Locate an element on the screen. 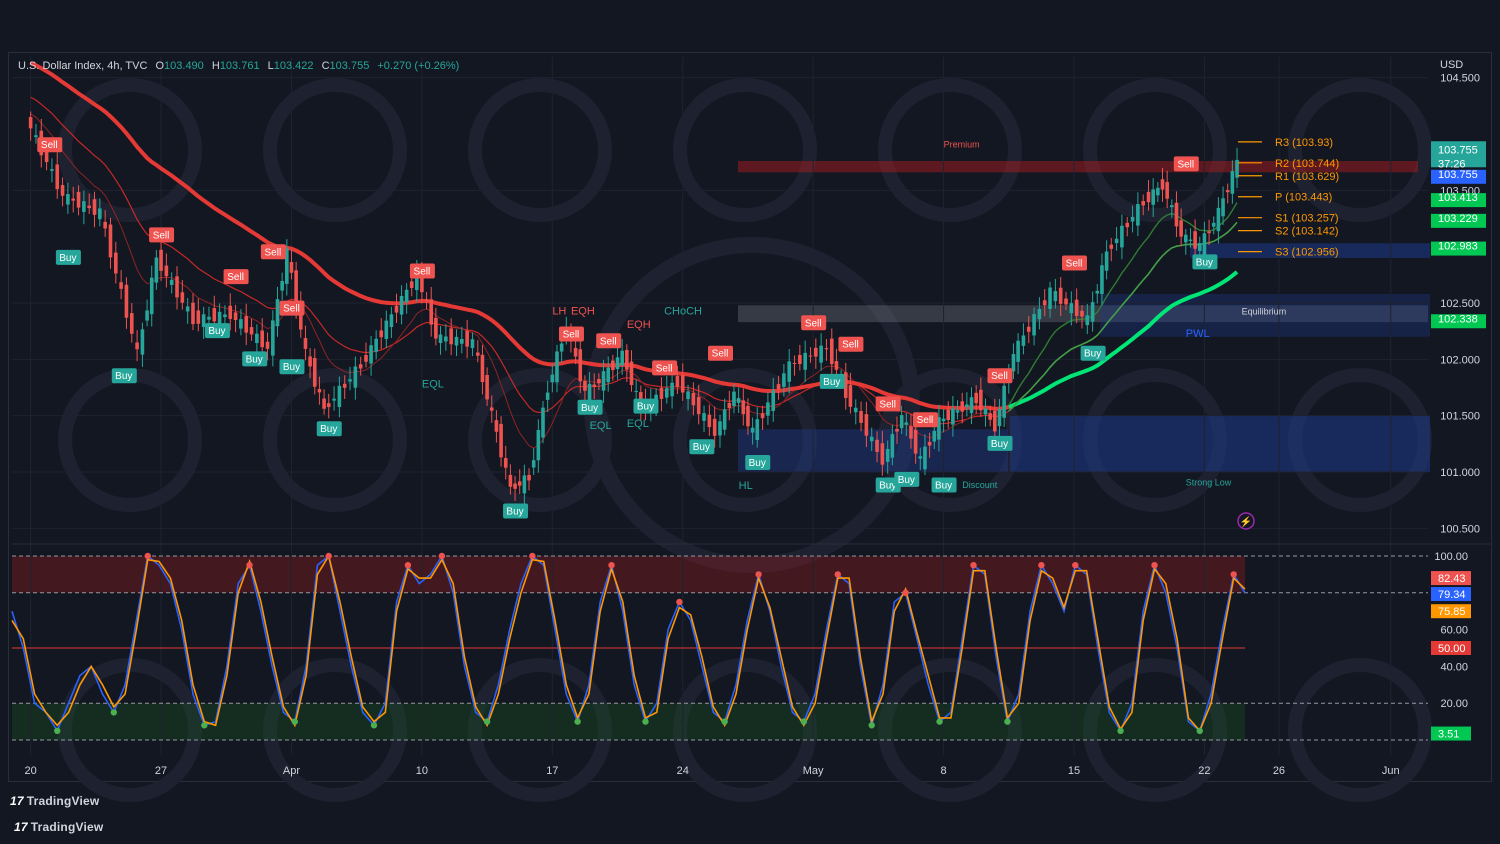 Image resolution: width=1500 pixels, height=844 pixels. overbought-zone is located at coordinates (628, 574).